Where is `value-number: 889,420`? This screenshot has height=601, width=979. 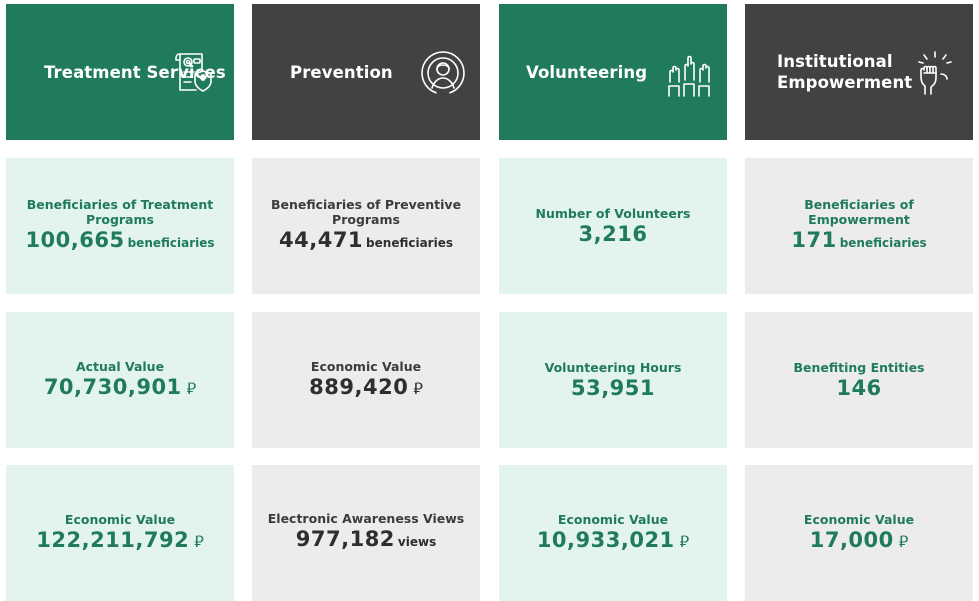 value-number: 889,420 is located at coordinates (359, 387).